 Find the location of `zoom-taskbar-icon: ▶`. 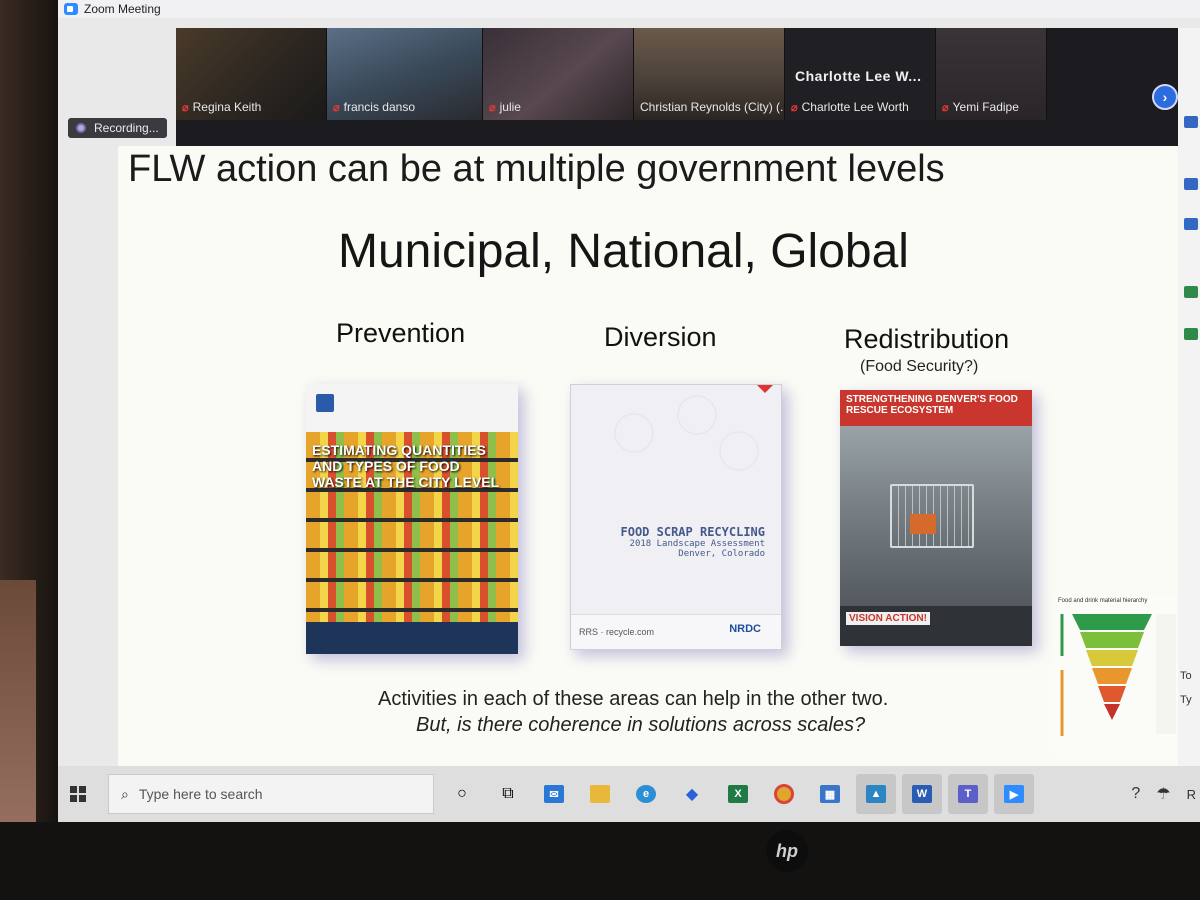

zoom-taskbar-icon: ▶ is located at coordinates (1014, 794).